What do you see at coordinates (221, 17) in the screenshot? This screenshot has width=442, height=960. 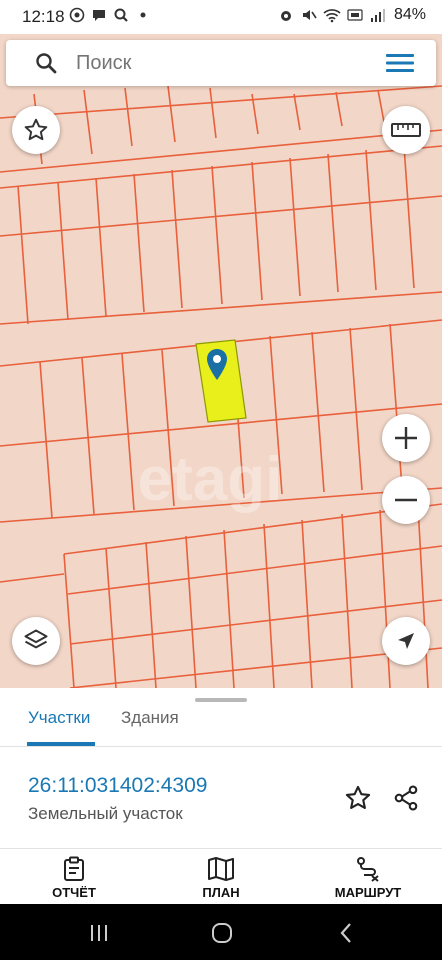 I see `status-bar: 12:18 84%` at bounding box center [221, 17].